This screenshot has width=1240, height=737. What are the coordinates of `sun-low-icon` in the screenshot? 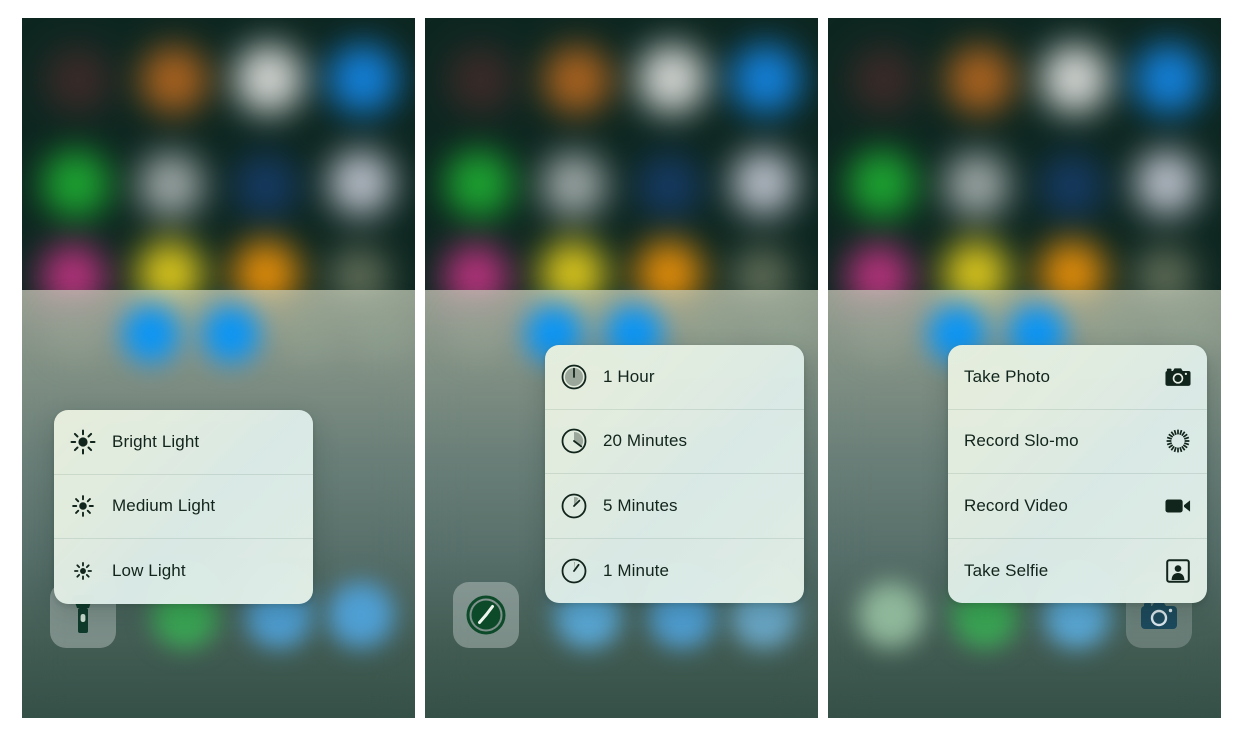 It's located at (83, 571).